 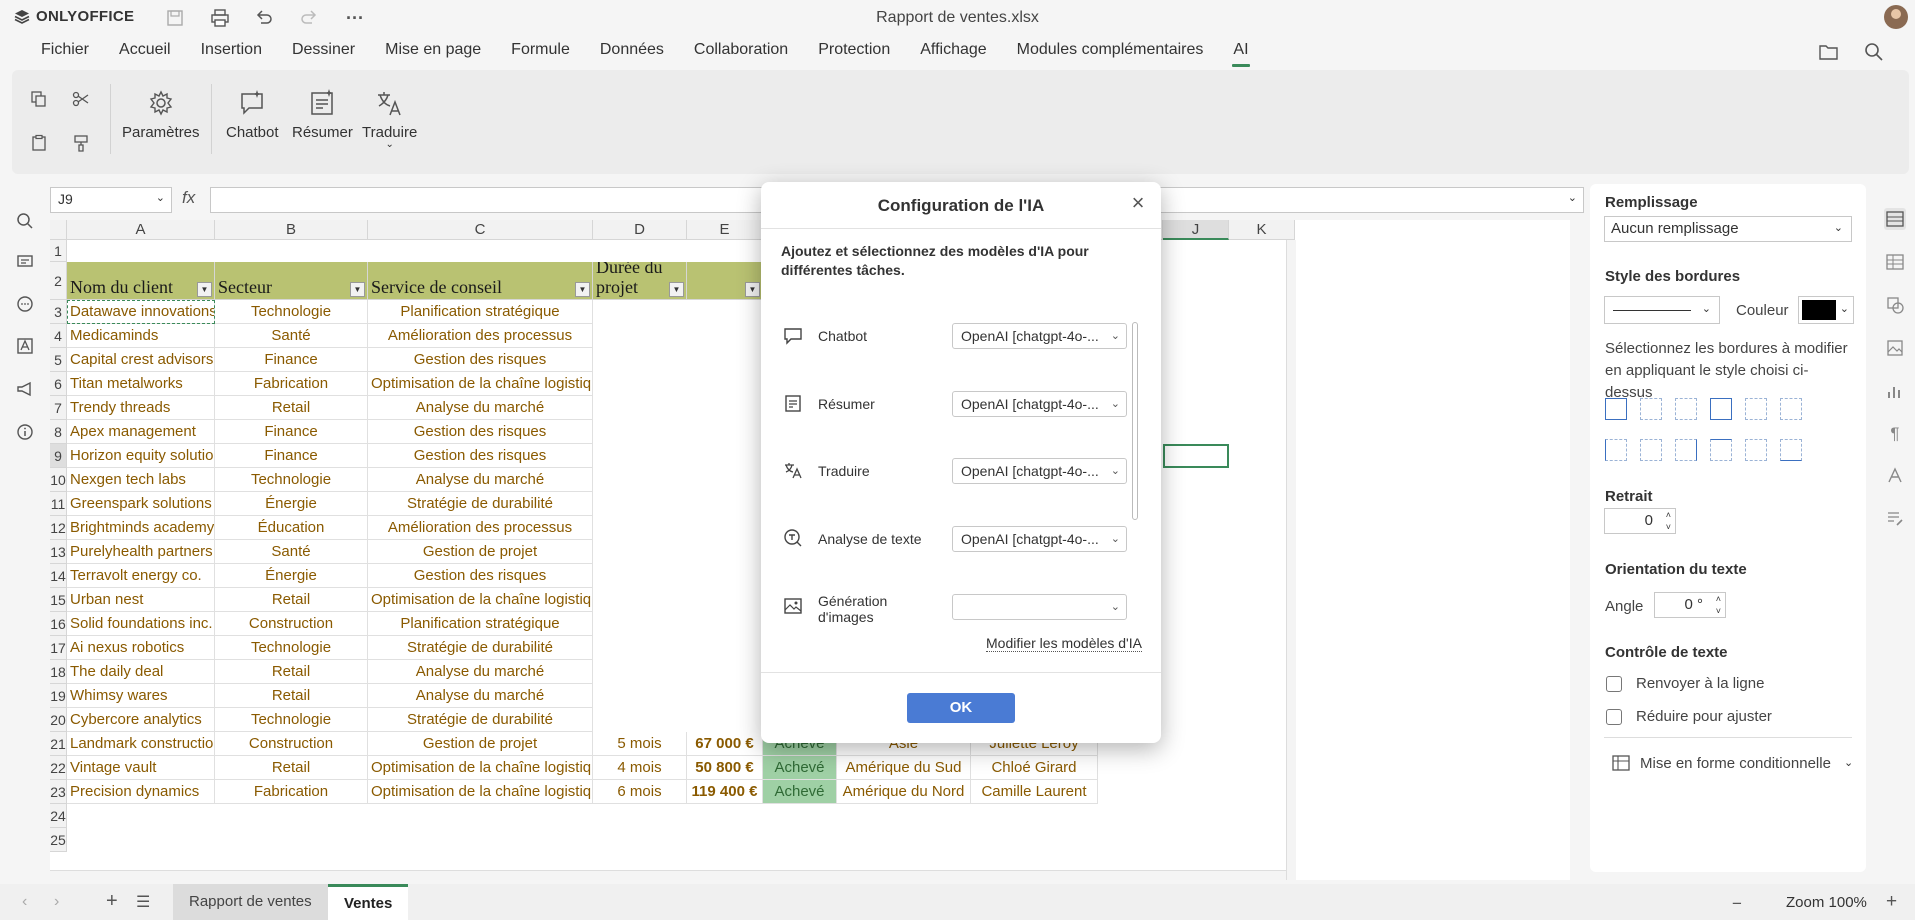 I want to click on table-cell: Santé, so click(x=291, y=552).